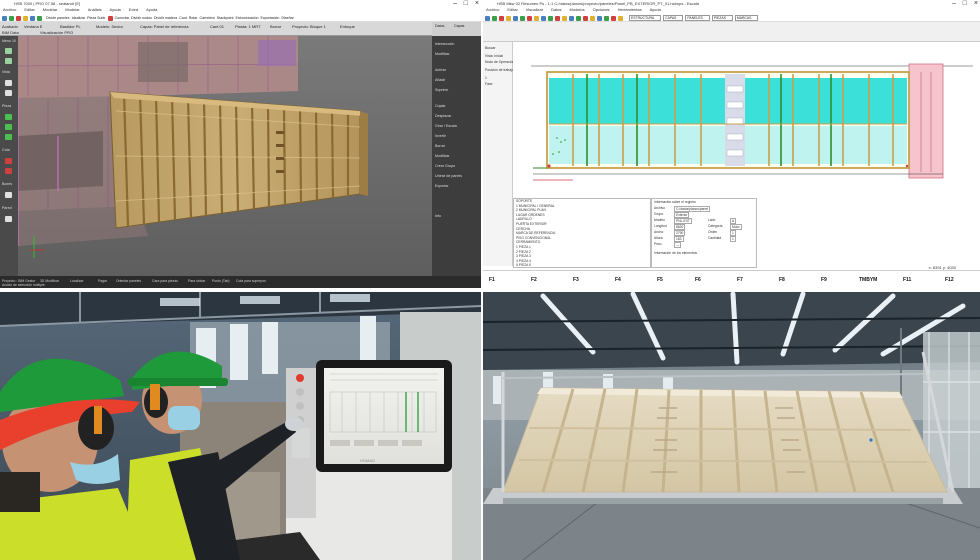 This screenshot has width=980, height=560. What do you see at coordinates (347, 26) in the screenshot?
I see `subbar-label: Enfoque` at bounding box center [347, 26].